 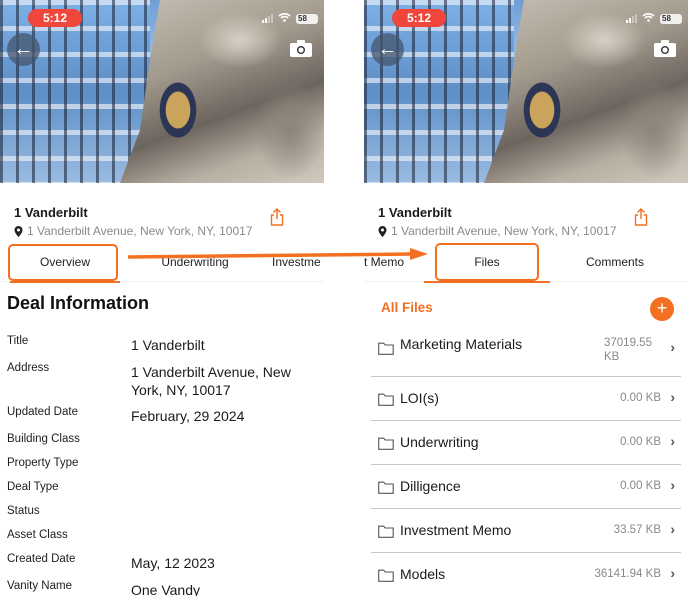 What do you see at coordinates (78, 303) in the screenshot?
I see `deal-information-heading: Deal Information` at bounding box center [78, 303].